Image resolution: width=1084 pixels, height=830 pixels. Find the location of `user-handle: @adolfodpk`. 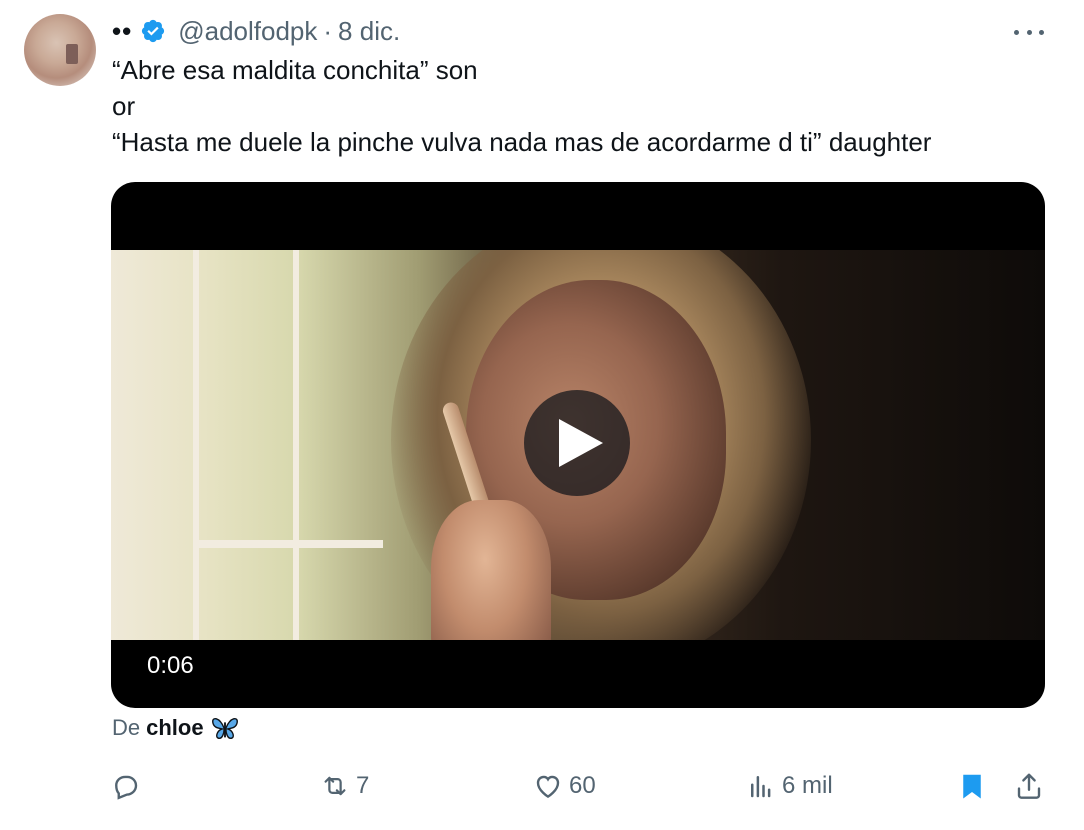

user-handle: @adolfodpk is located at coordinates (247, 31).